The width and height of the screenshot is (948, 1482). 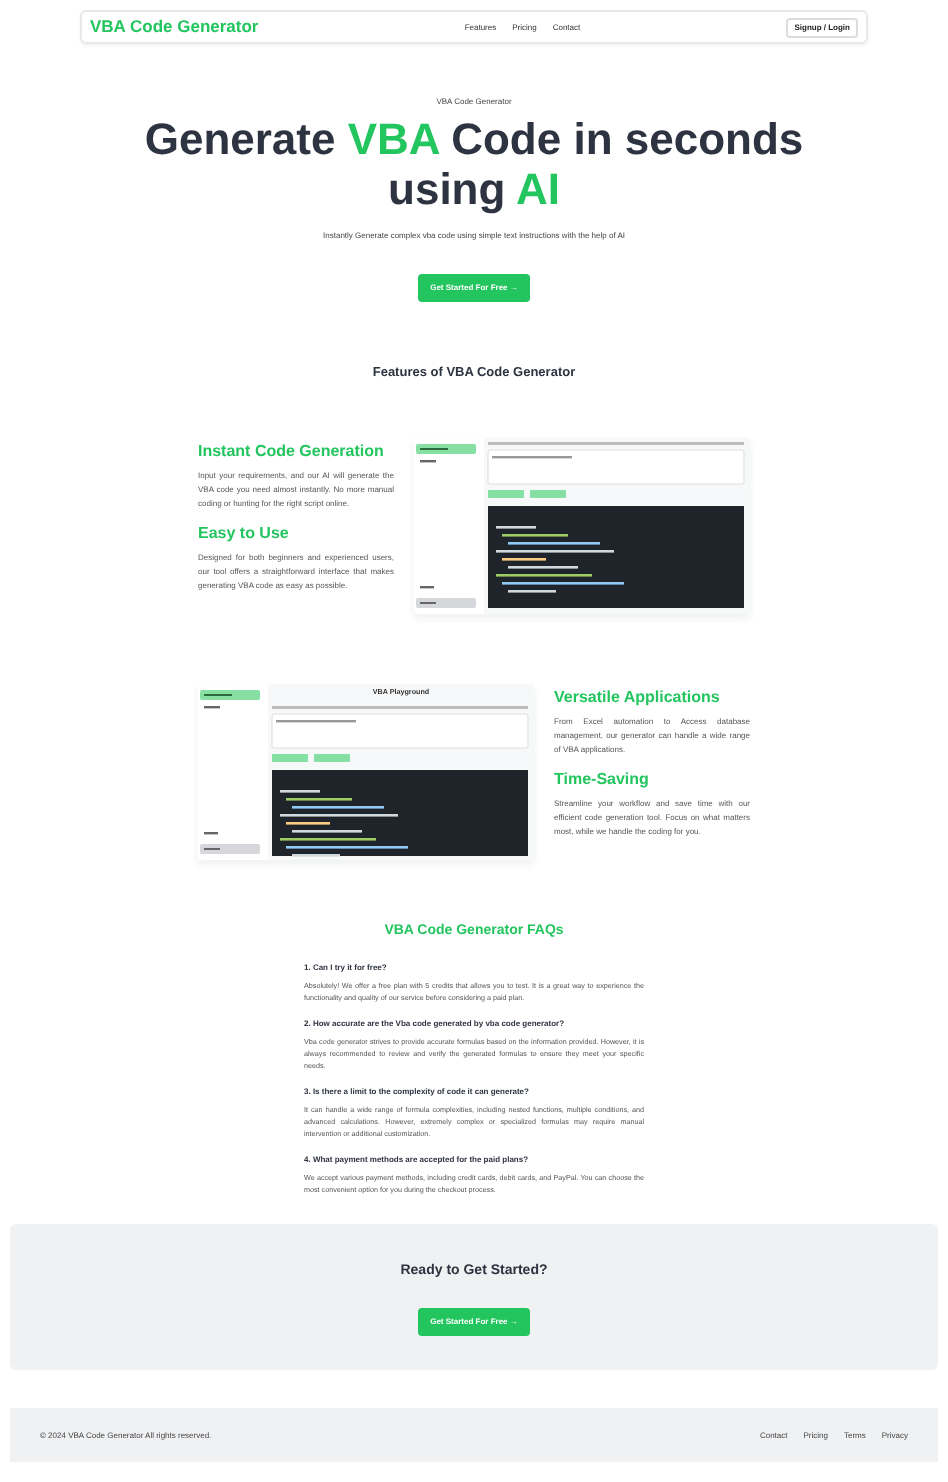 What do you see at coordinates (244, 534) in the screenshot?
I see `feature-title: Easy to Use` at bounding box center [244, 534].